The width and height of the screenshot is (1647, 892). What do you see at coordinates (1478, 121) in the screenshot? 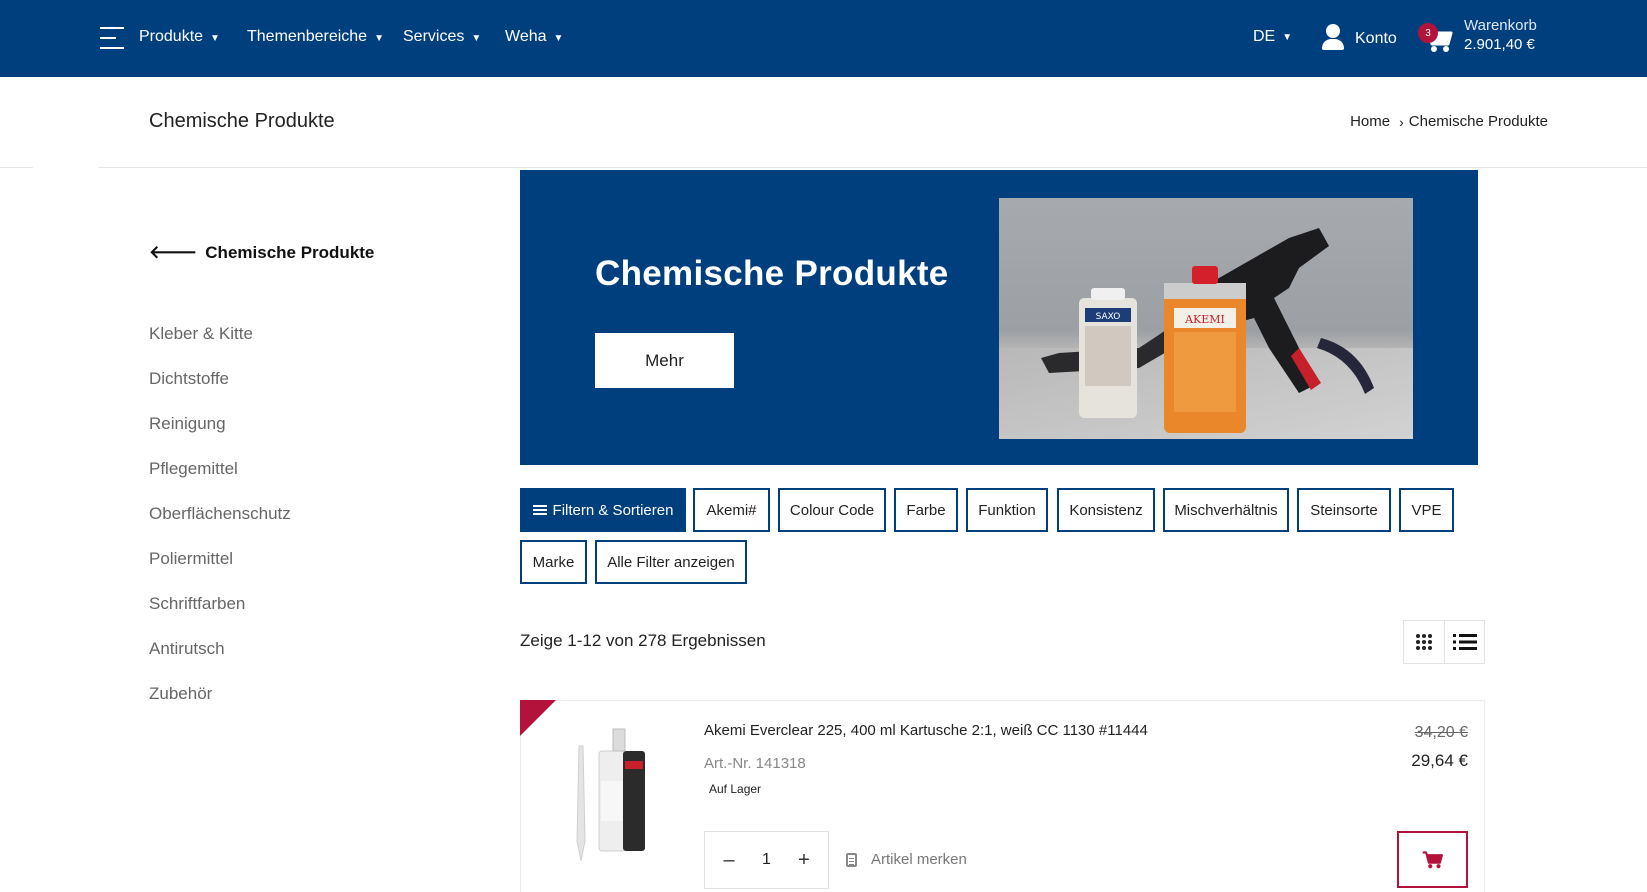
I see `breadcrumb-current: Chemische Produkte` at bounding box center [1478, 121].